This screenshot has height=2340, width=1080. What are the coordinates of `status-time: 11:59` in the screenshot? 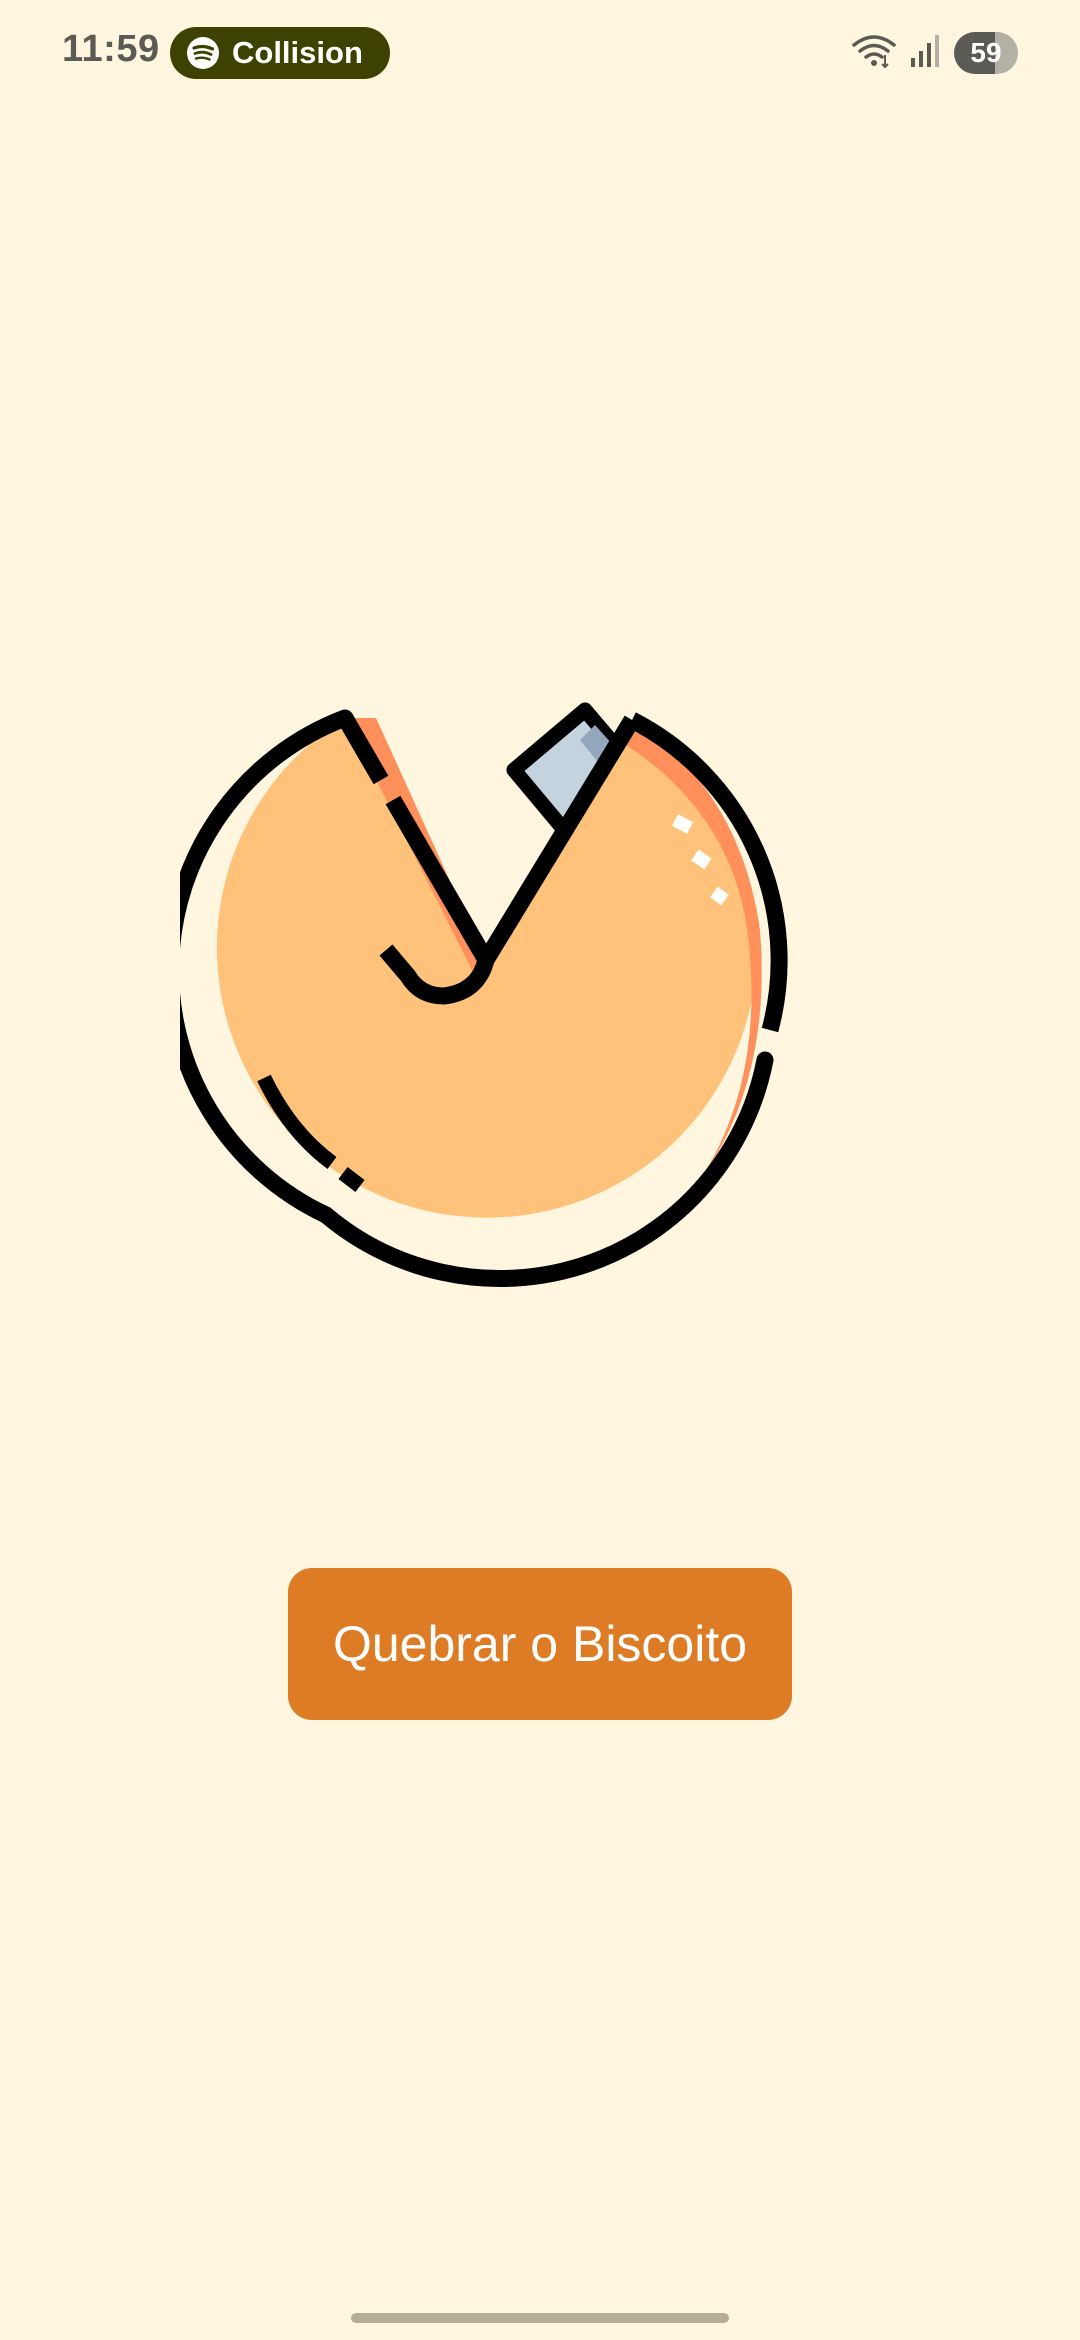 It's located at (111, 49).